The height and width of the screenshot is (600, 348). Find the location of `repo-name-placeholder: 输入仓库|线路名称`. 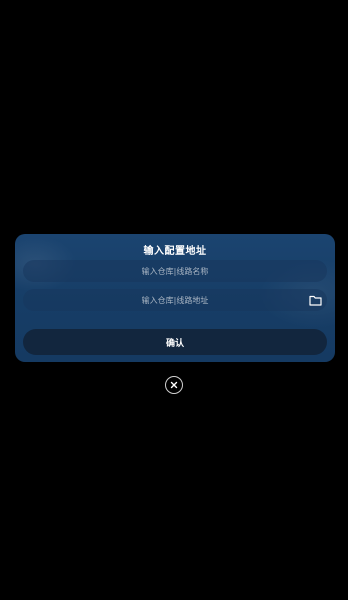

repo-name-placeholder: 输入仓库|线路名称 is located at coordinates (175, 271).